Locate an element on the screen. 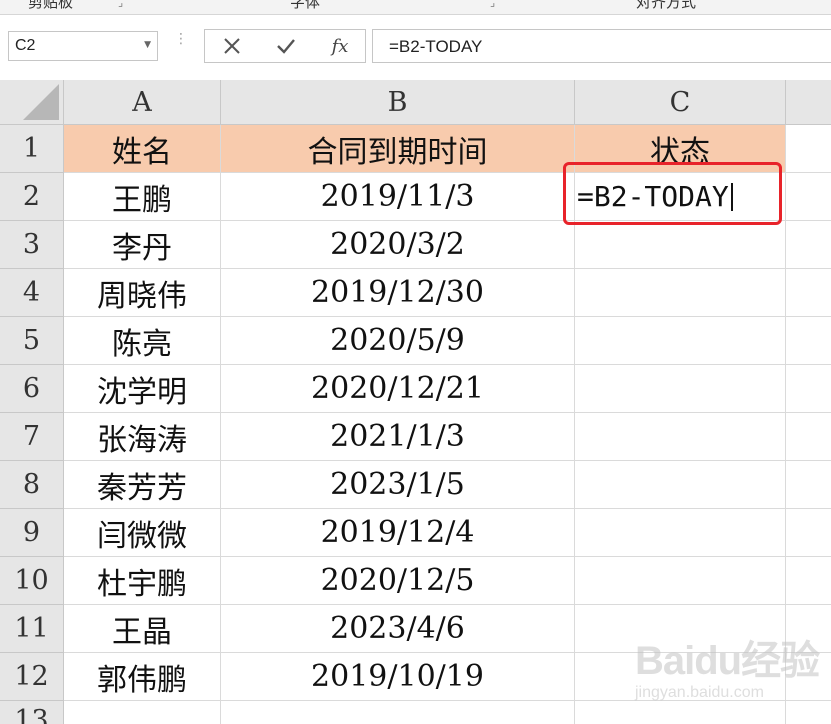 The image size is (831, 724). cell-d9 is located at coordinates (808, 533).